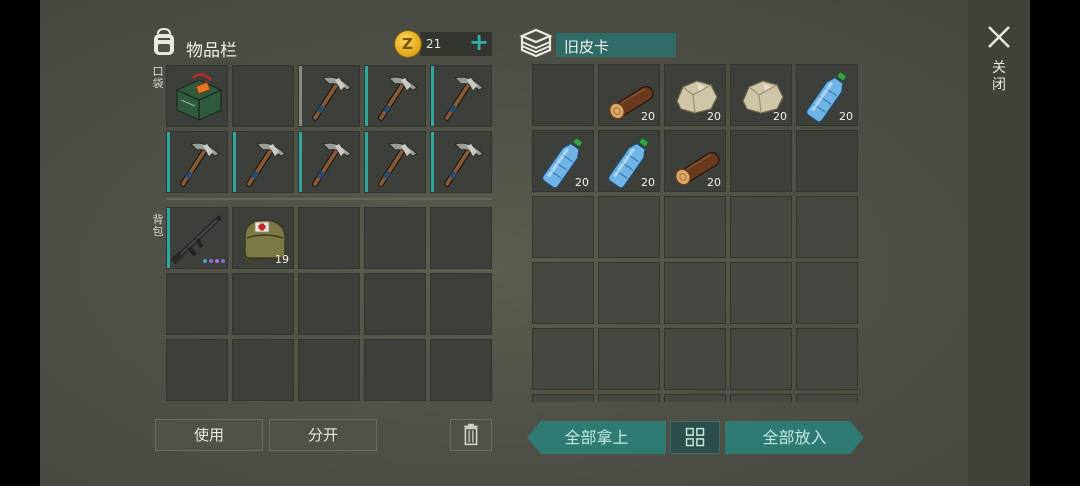  Describe the element at coordinates (587, 47) in the screenshot. I see `container-title-text: 旧皮卡` at that location.